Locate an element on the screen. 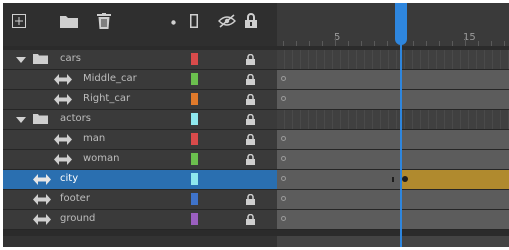 The width and height of the screenshot is (509, 250). new-folder-icon is located at coordinates (69, 21).